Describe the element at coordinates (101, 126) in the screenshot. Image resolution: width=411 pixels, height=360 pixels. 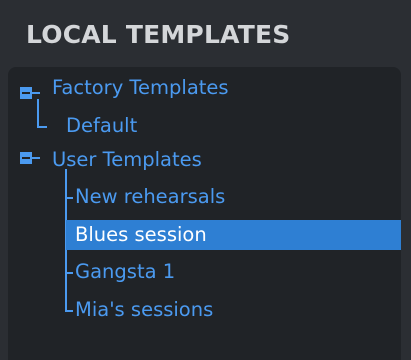
I see `tree-item-default: Default` at that location.